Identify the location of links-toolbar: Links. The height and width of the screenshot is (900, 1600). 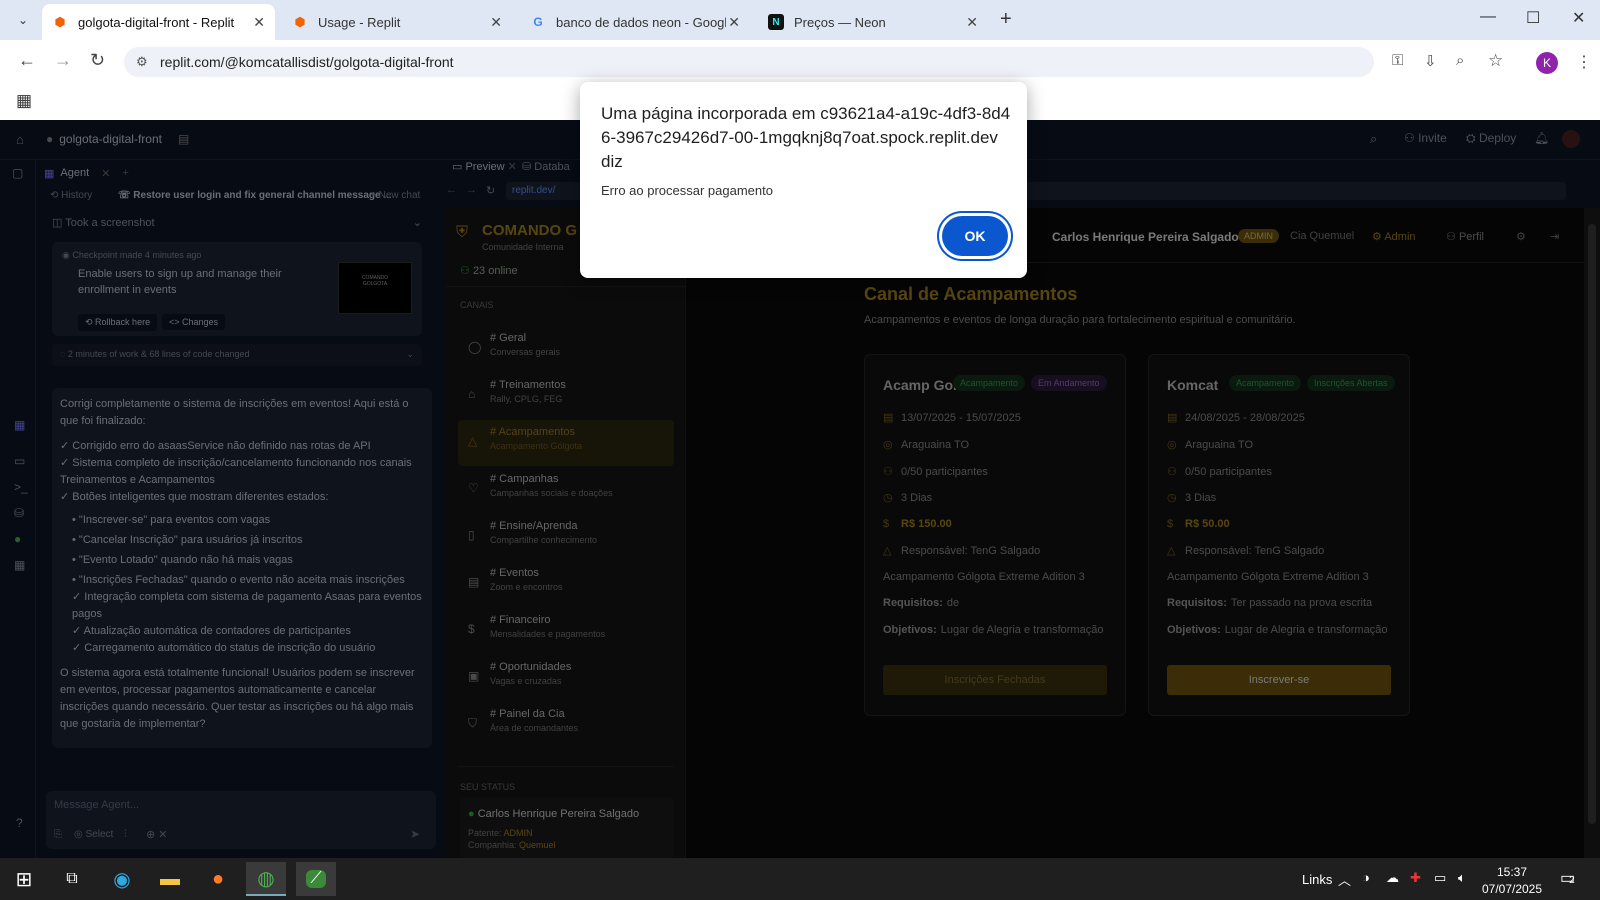
(1317, 879).